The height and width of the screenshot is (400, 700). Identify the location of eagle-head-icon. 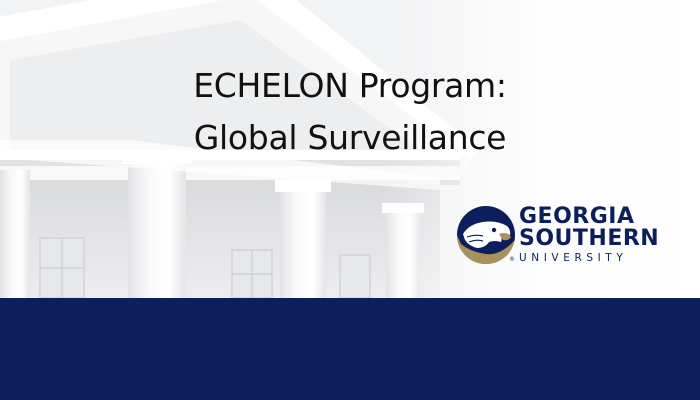
(486, 235).